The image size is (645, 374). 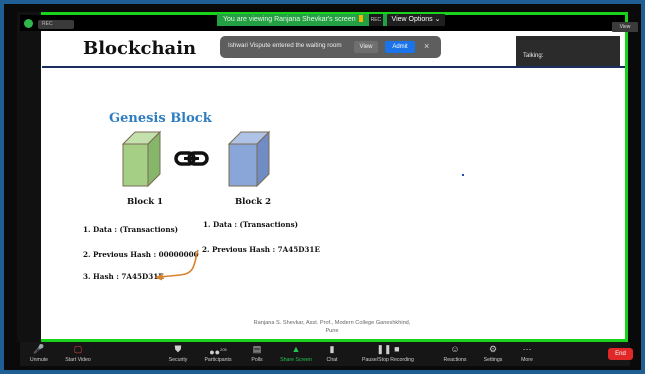 I want to click on block2-label: Block 2, so click(x=253, y=202).